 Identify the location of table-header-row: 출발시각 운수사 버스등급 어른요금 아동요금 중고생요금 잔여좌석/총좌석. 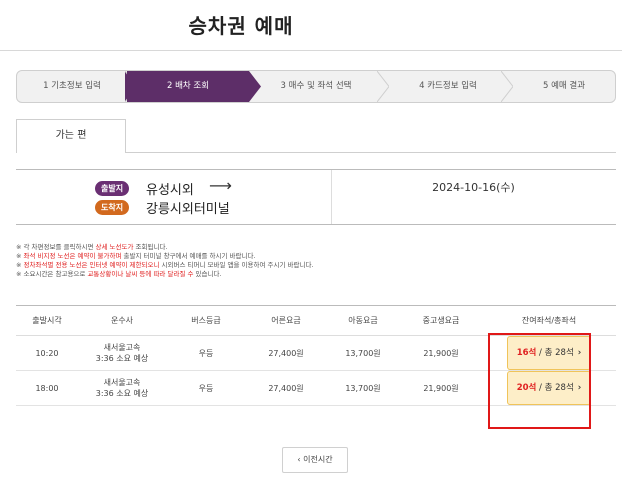
(316, 320).